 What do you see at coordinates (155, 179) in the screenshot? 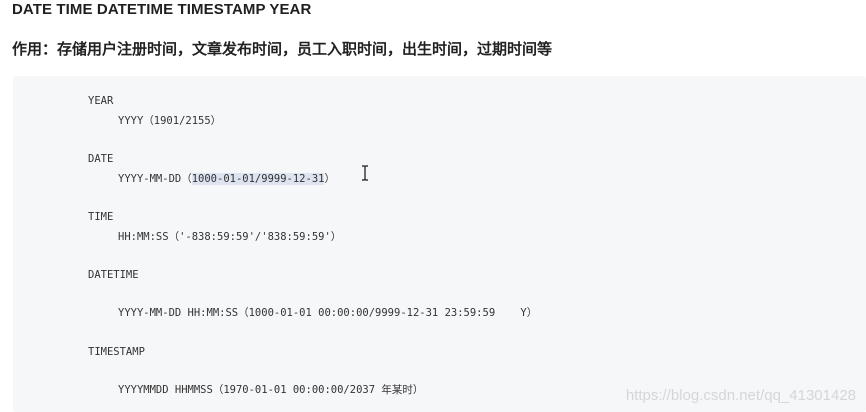
I see `code-value-date-prefix: YYYY-MM-DD（` at bounding box center [155, 179].